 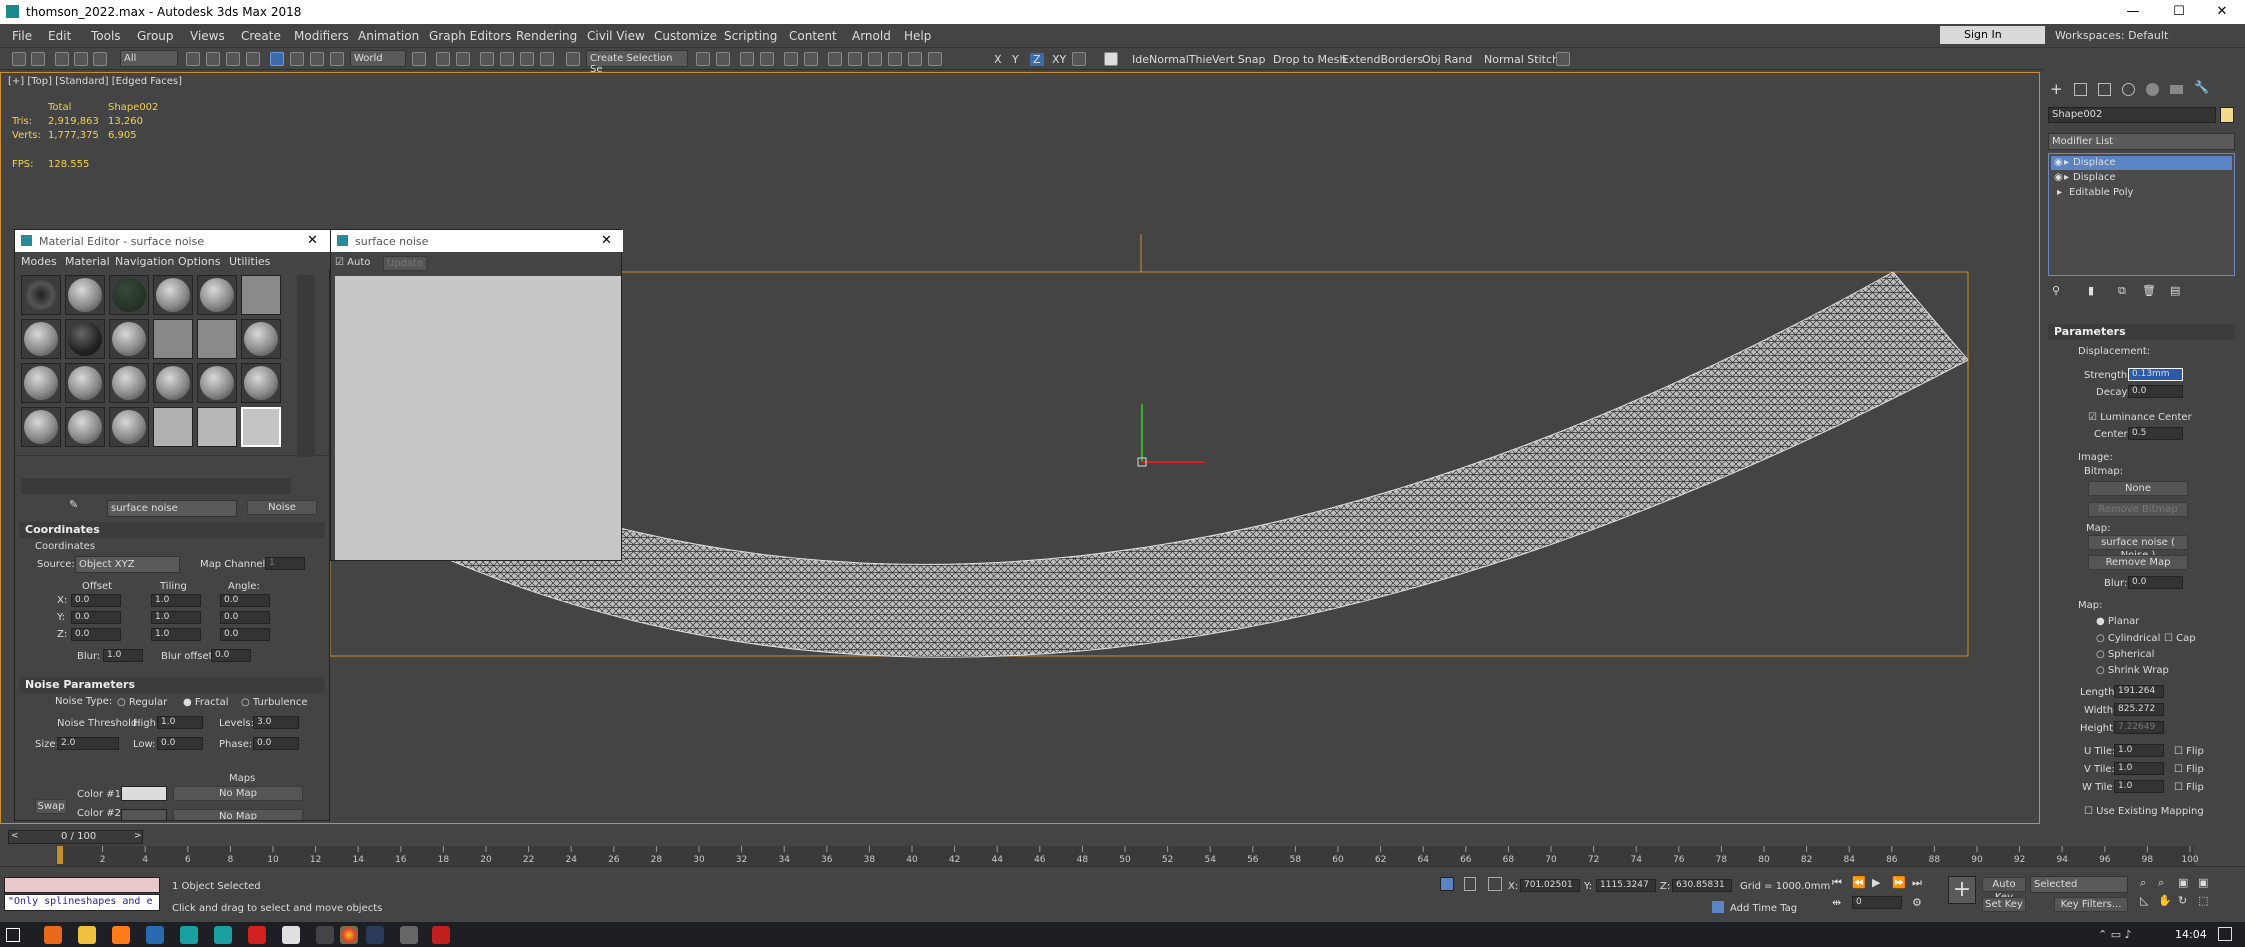 What do you see at coordinates (813, 36) in the screenshot?
I see `menu-content: Content` at bounding box center [813, 36].